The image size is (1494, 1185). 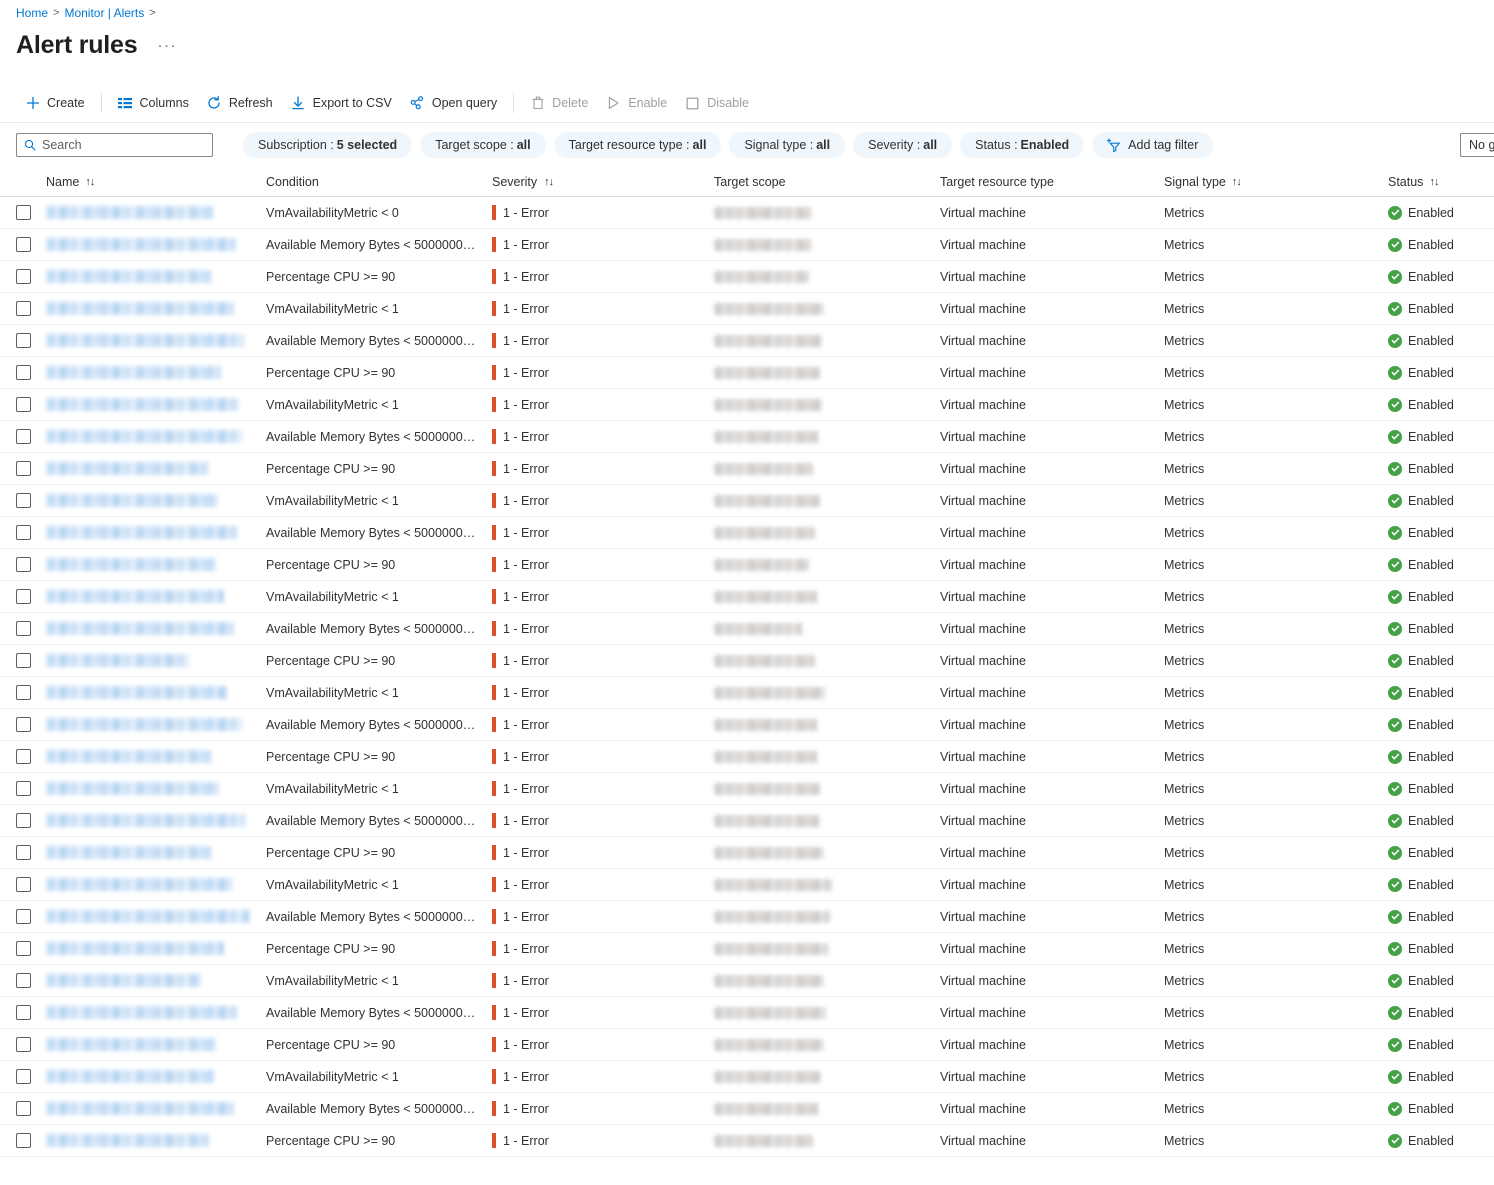 I want to click on search-input, so click(x=123, y=145).